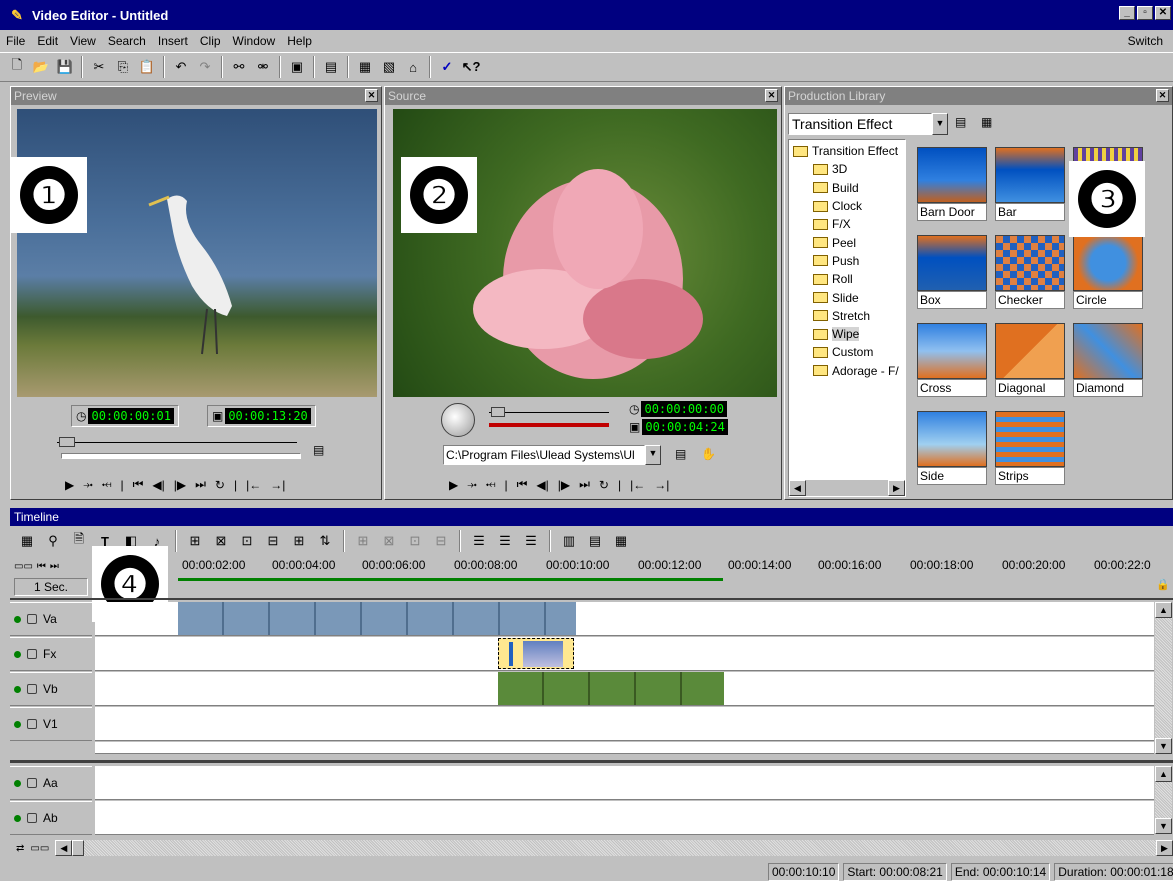  Describe the element at coordinates (254, 41) in the screenshot. I see `menu-window: Window` at that location.